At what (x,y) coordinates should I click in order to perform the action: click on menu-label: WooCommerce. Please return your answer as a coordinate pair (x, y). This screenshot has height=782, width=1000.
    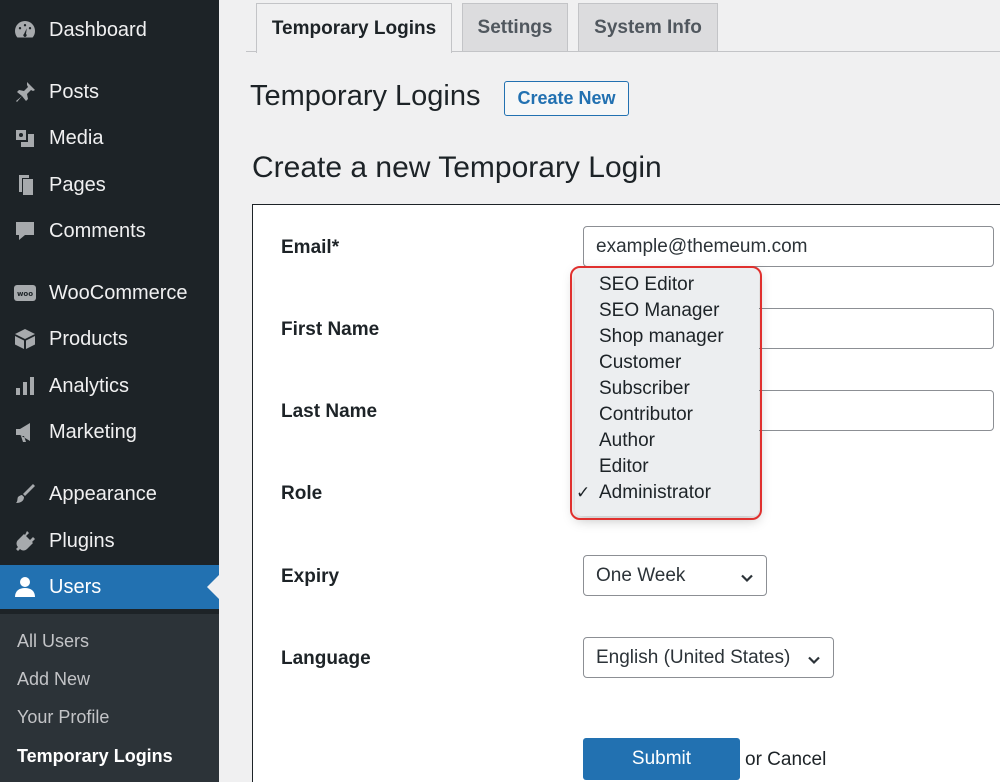
    Looking at the image, I should click on (118, 292).